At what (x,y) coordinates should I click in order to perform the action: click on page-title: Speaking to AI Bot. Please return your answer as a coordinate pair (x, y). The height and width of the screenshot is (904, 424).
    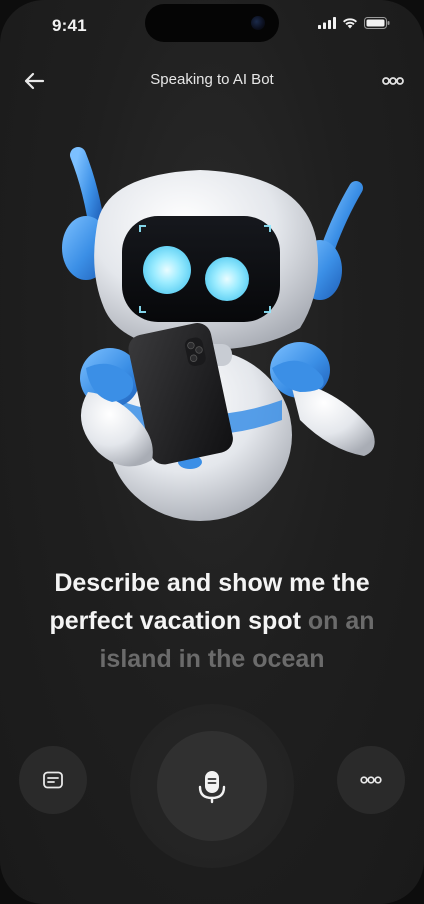
    Looking at the image, I should click on (212, 79).